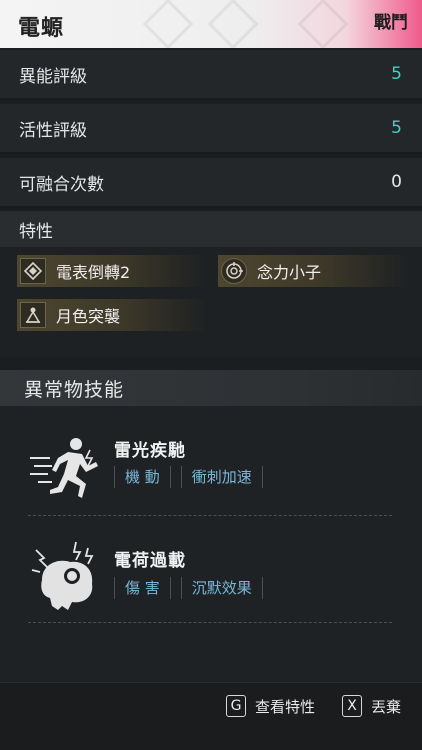 This screenshot has width=422, height=750. What do you see at coordinates (221, 477) in the screenshot?
I see `skill-tag: 衝刺加速` at bounding box center [221, 477].